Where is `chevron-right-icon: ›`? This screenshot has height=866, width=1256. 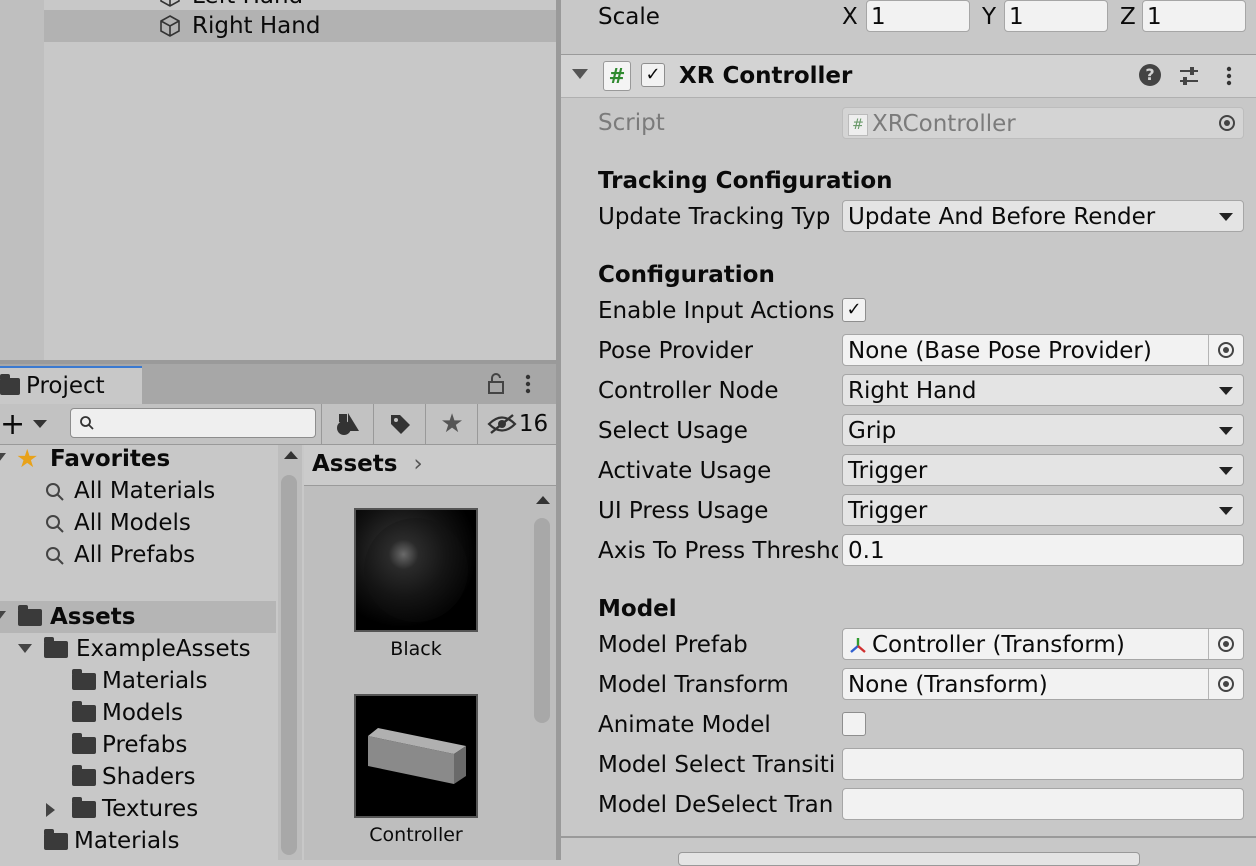
chevron-right-icon: › is located at coordinates (418, 464).